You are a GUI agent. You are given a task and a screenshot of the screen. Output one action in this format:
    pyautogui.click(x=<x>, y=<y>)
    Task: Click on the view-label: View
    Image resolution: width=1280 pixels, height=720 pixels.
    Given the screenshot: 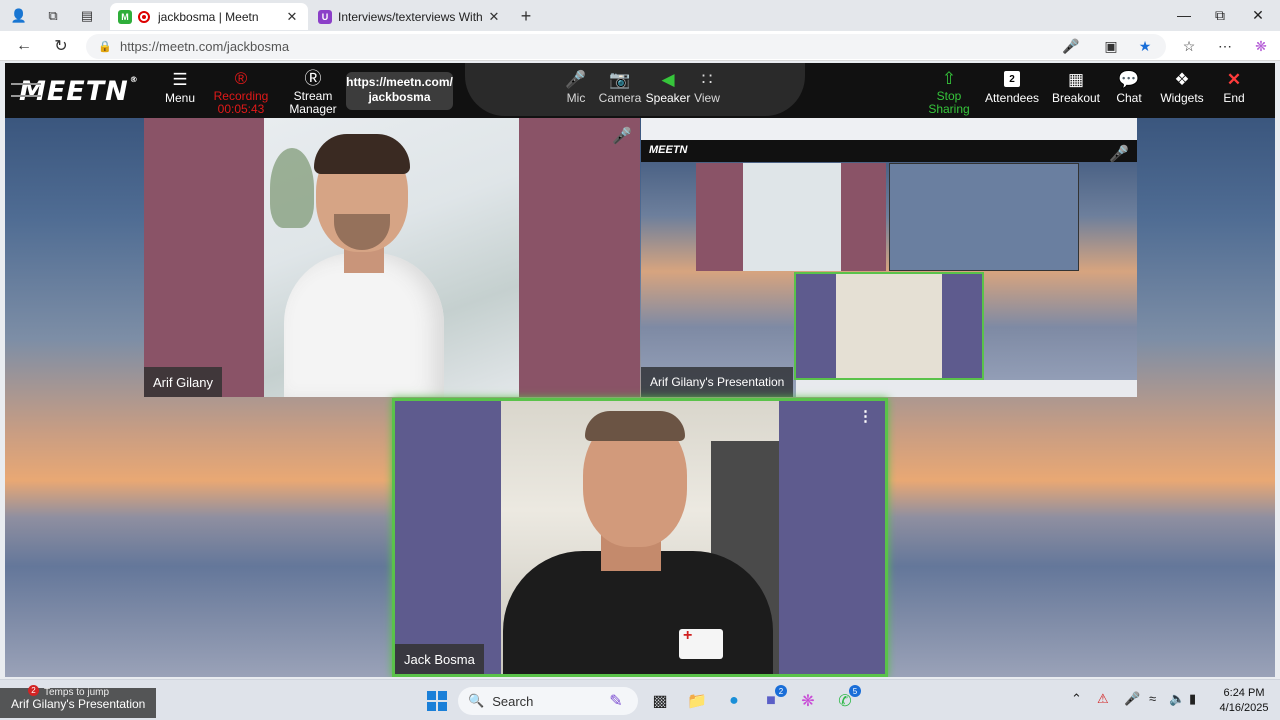 What is the action you would take?
    pyautogui.click(x=707, y=98)
    